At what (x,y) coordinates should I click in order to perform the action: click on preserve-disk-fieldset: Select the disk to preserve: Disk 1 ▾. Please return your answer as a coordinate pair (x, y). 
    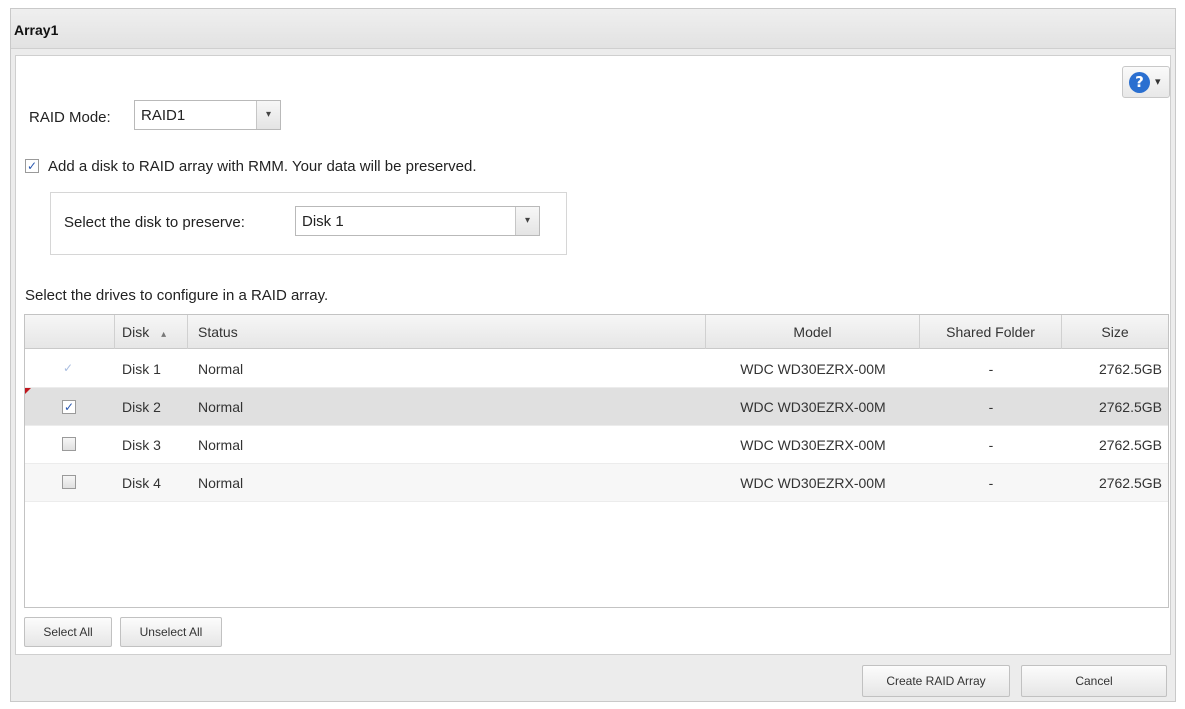
    Looking at the image, I should click on (308, 223).